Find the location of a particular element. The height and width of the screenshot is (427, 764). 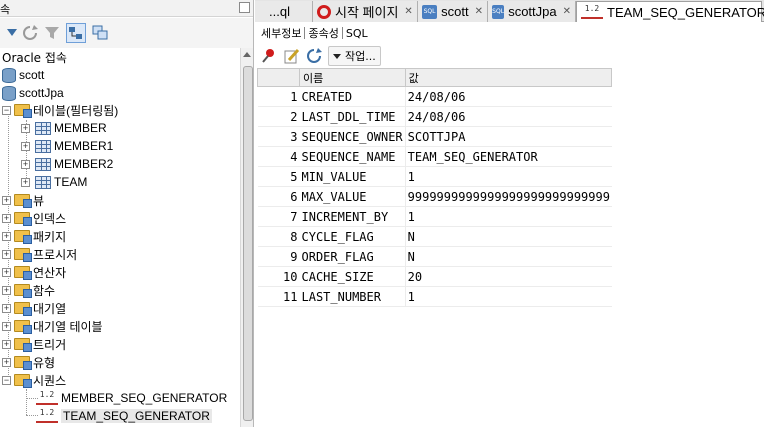

tree-item-views: + 뷰 is located at coordinates (122, 200).